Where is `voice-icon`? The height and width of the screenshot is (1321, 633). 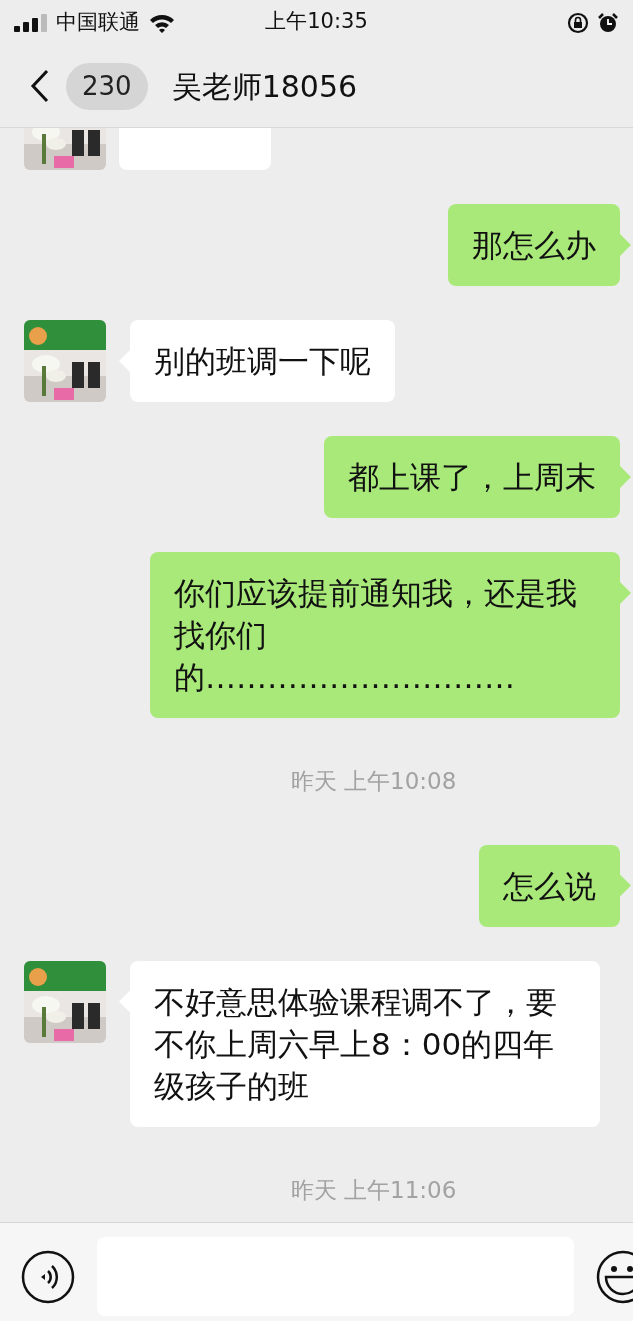
voice-icon is located at coordinates (48, 1277).